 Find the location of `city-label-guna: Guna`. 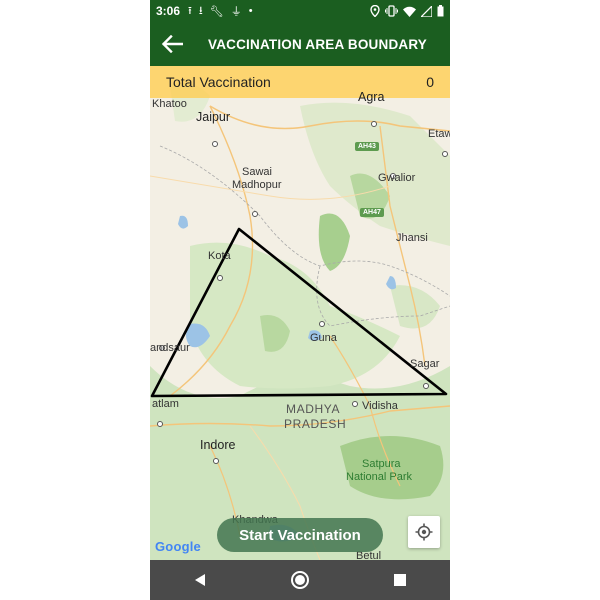

city-label-guna: Guna is located at coordinates (323, 338).